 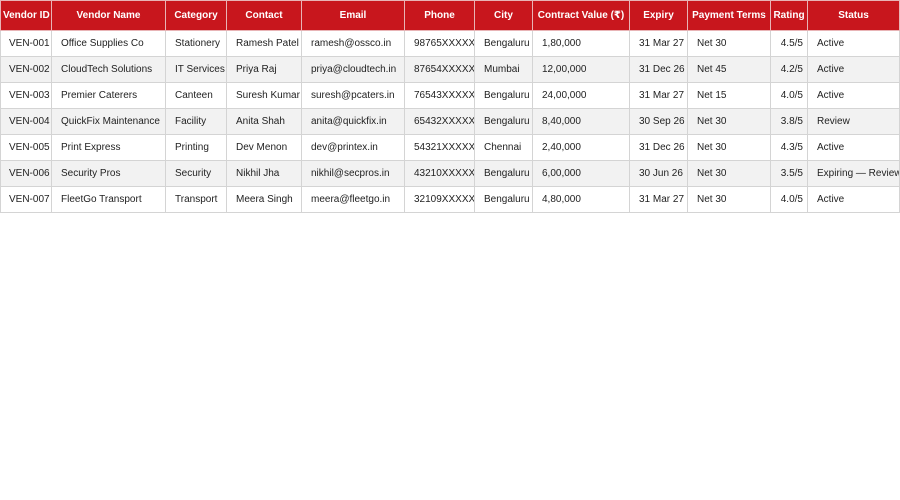 I want to click on vendor-id-cell: VEN-004, so click(x=26, y=121).